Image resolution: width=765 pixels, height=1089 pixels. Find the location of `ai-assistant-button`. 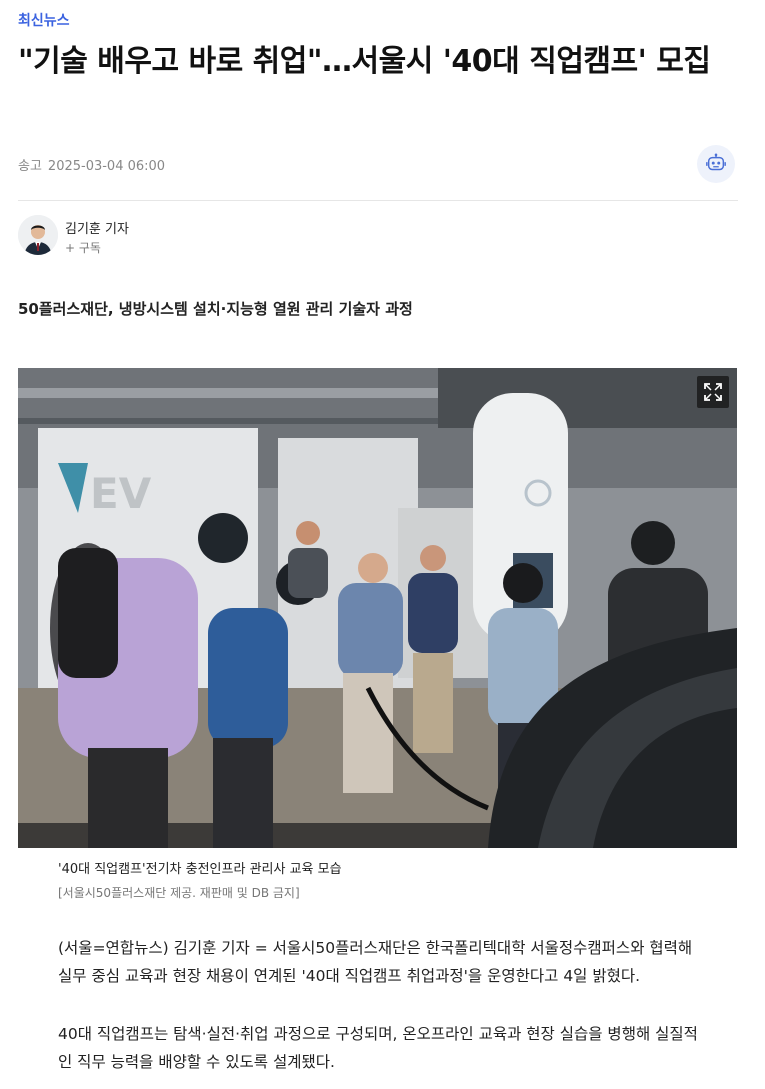

ai-assistant-button is located at coordinates (716, 164).